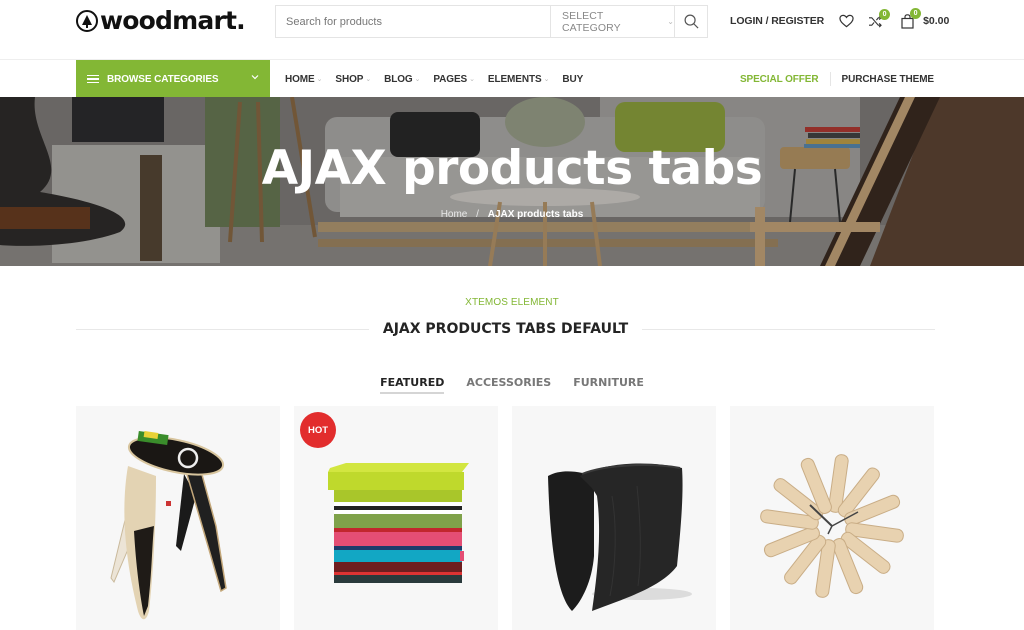 The image size is (1024, 630). I want to click on category-select-label: SELECT CATEGORY, so click(591, 21).